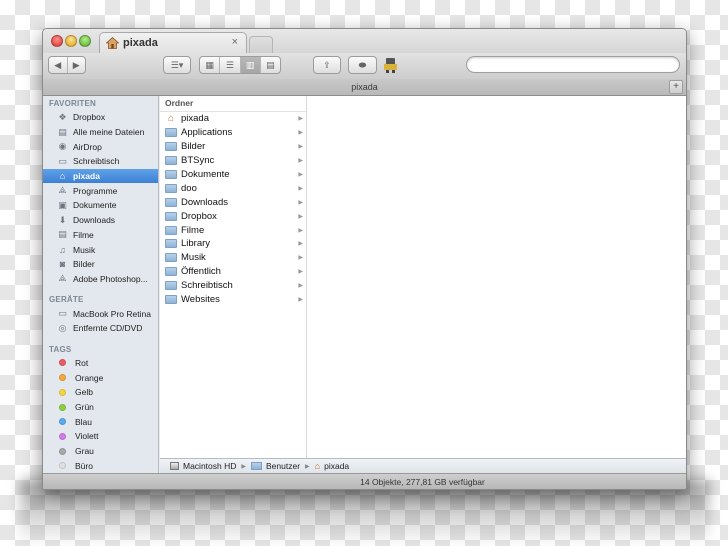  What do you see at coordinates (100, 249) in the screenshot?
I see `sidebar-item-musik: ♫ Musik` at bounding box center [100, 249].